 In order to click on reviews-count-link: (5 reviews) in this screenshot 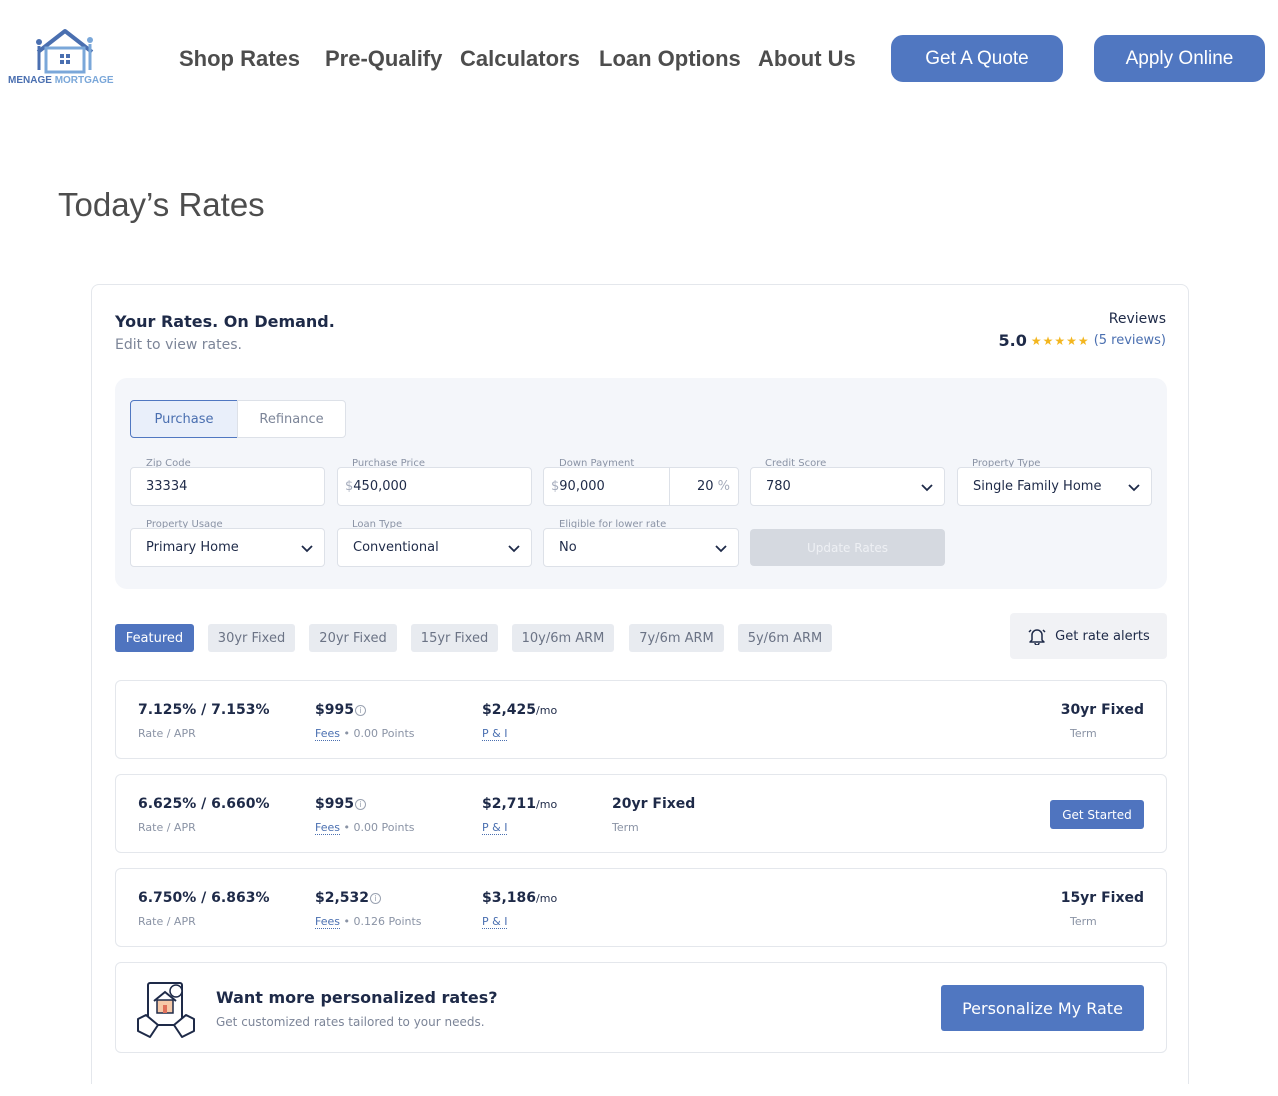, I will do `click(1130, 340)`.